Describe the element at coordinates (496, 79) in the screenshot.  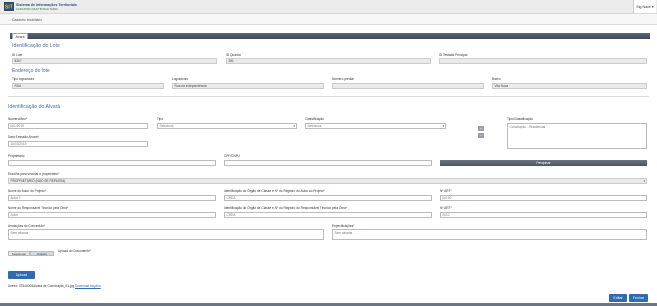
I see `bairro-label: Bairro` at that location.